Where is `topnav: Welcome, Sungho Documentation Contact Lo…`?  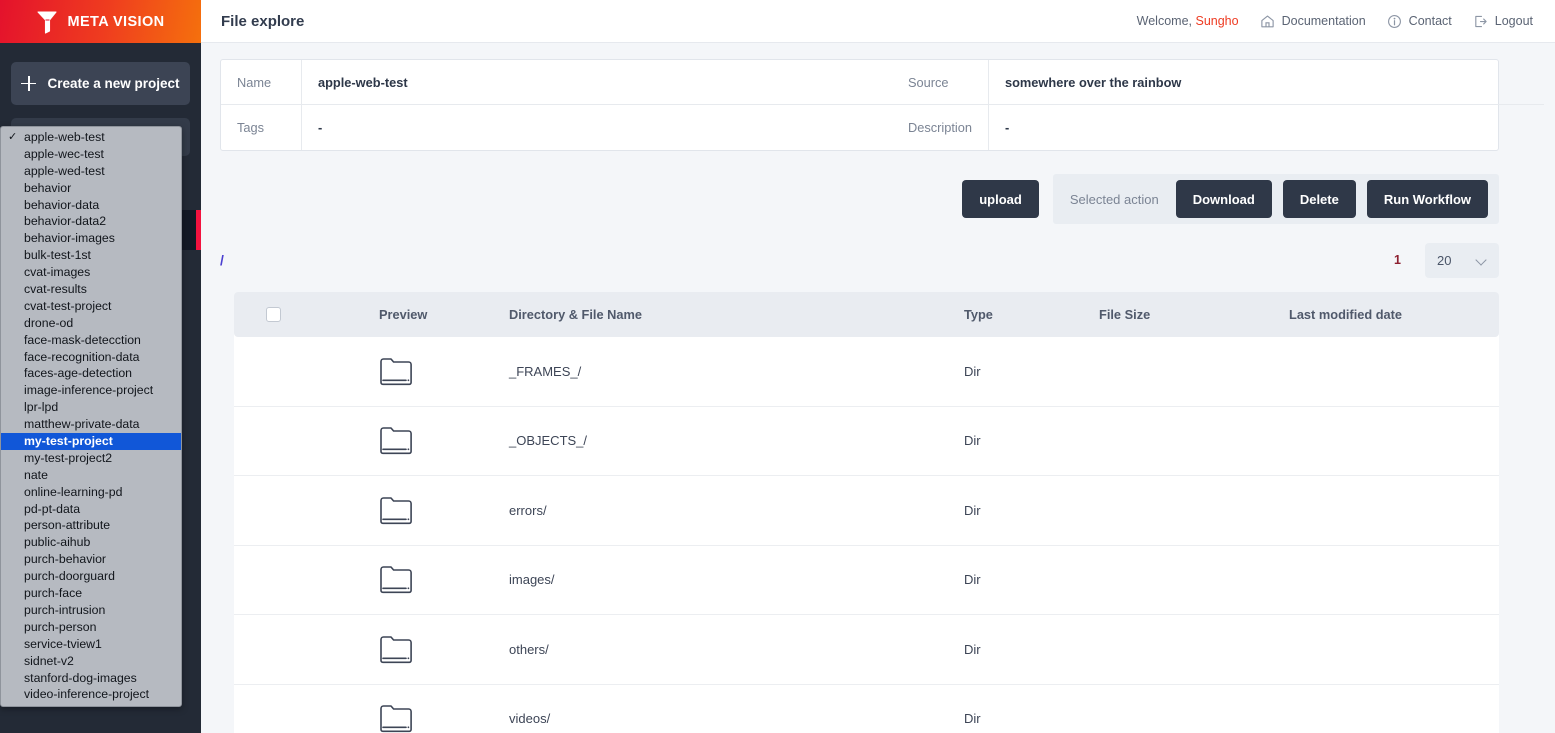
topnav: Welcome, Sungho Documentation Contact Lo… is located at coordinates (1335, 21).